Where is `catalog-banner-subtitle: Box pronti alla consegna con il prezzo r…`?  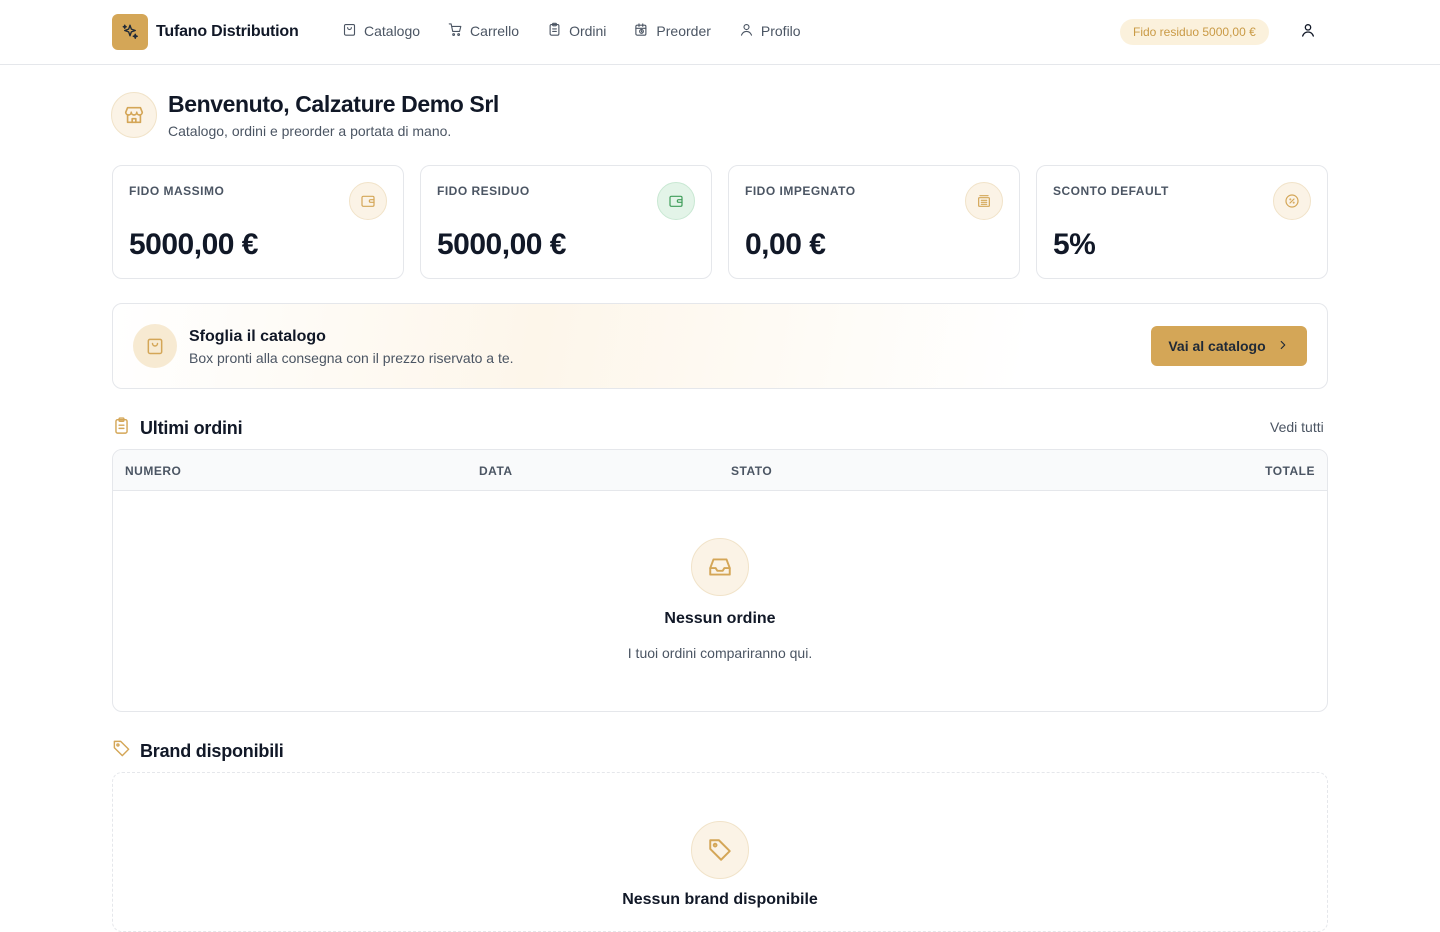
catalog-banner-subtitle: Box pronti alla consegna con il prezzo r… is located at coordinates (351, 358).